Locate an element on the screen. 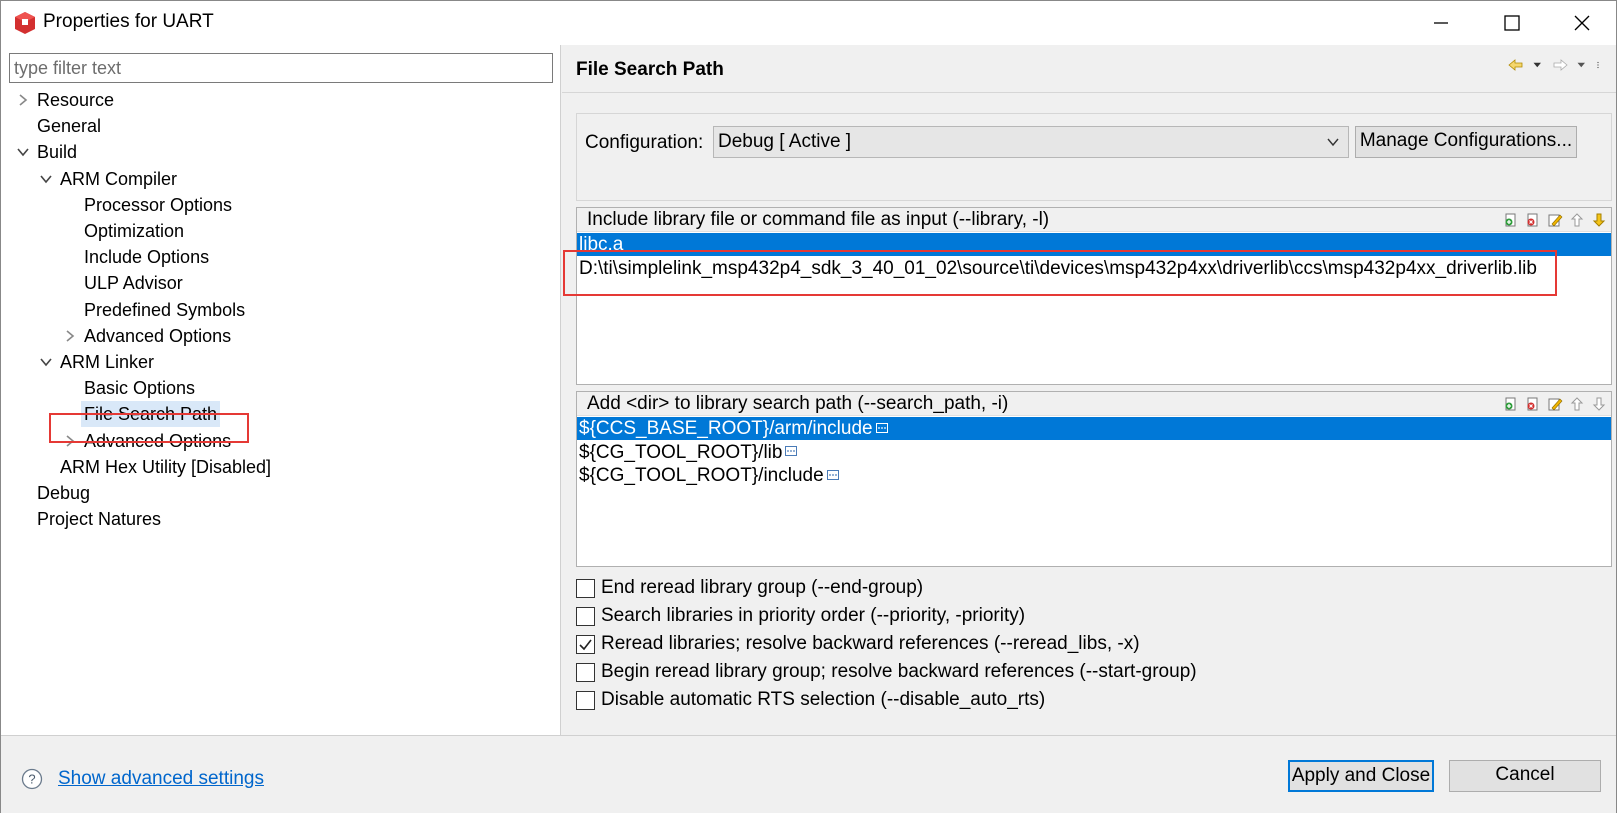  tree-item: ULP Advisor is located at coordinates (281, 283).